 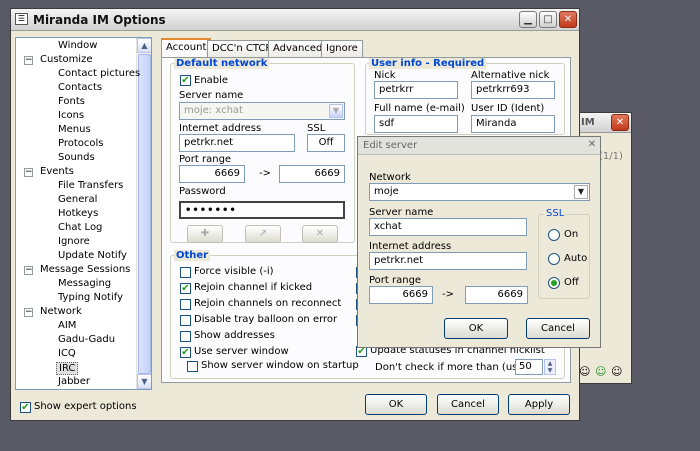 What do you see at coordinates (202, 191) in the screenshot?
I see `password-label: Password` at bounding box center [202, 191].